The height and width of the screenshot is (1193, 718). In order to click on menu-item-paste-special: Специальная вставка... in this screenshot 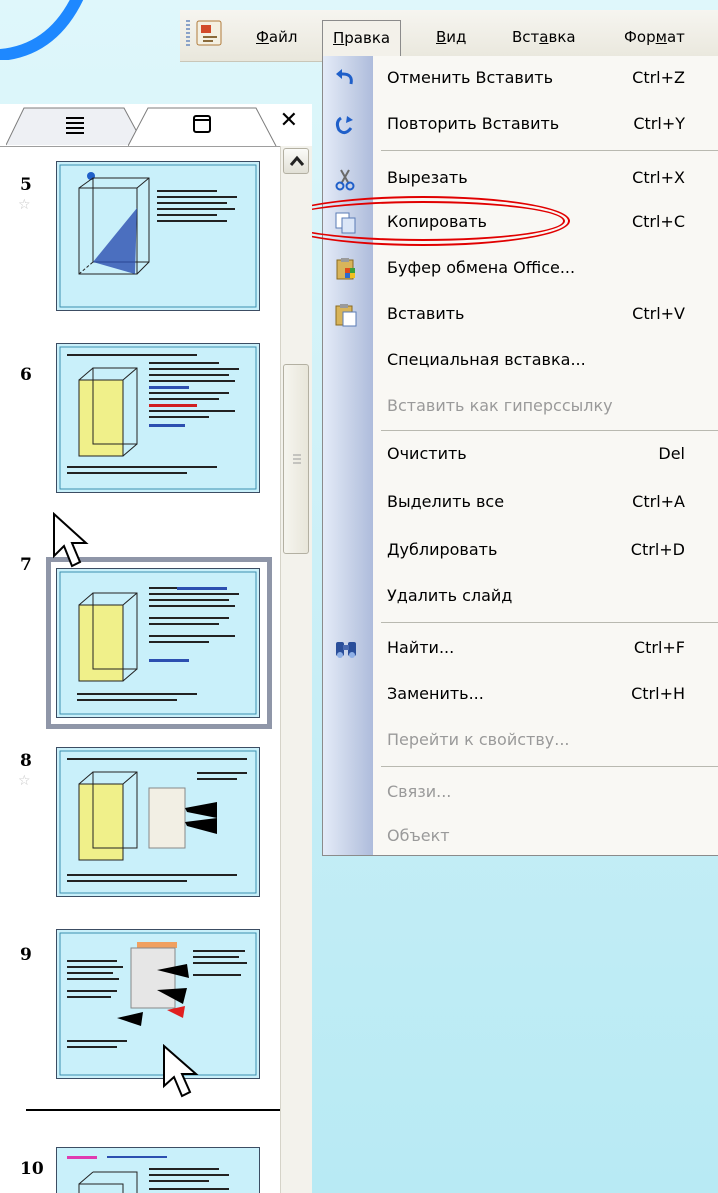, I will do `click(520, 361)`.